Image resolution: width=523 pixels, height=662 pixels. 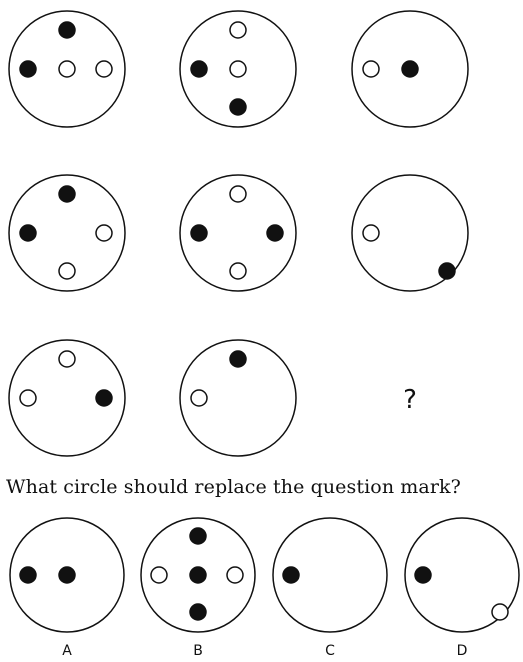 I want to click on grid-r3-c2-dot-top-filled, so click(x=238, y=359).